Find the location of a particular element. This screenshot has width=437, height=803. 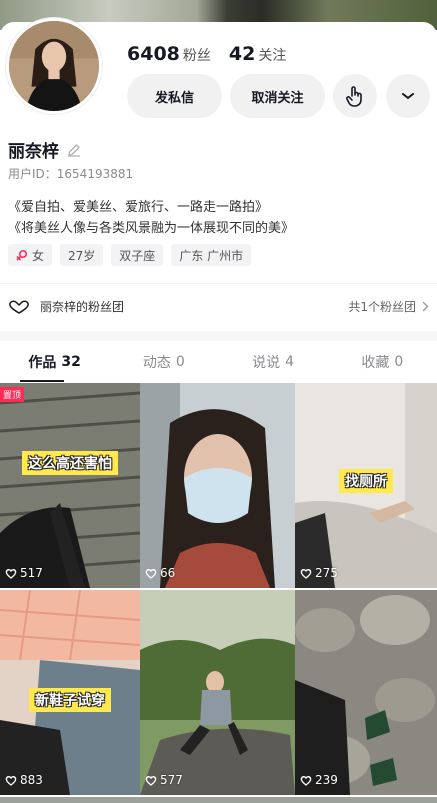

bio-line: 《爱自拍、爱美丝、爱旅行、一路走一路拍》 is located at coordinates (138, 207).